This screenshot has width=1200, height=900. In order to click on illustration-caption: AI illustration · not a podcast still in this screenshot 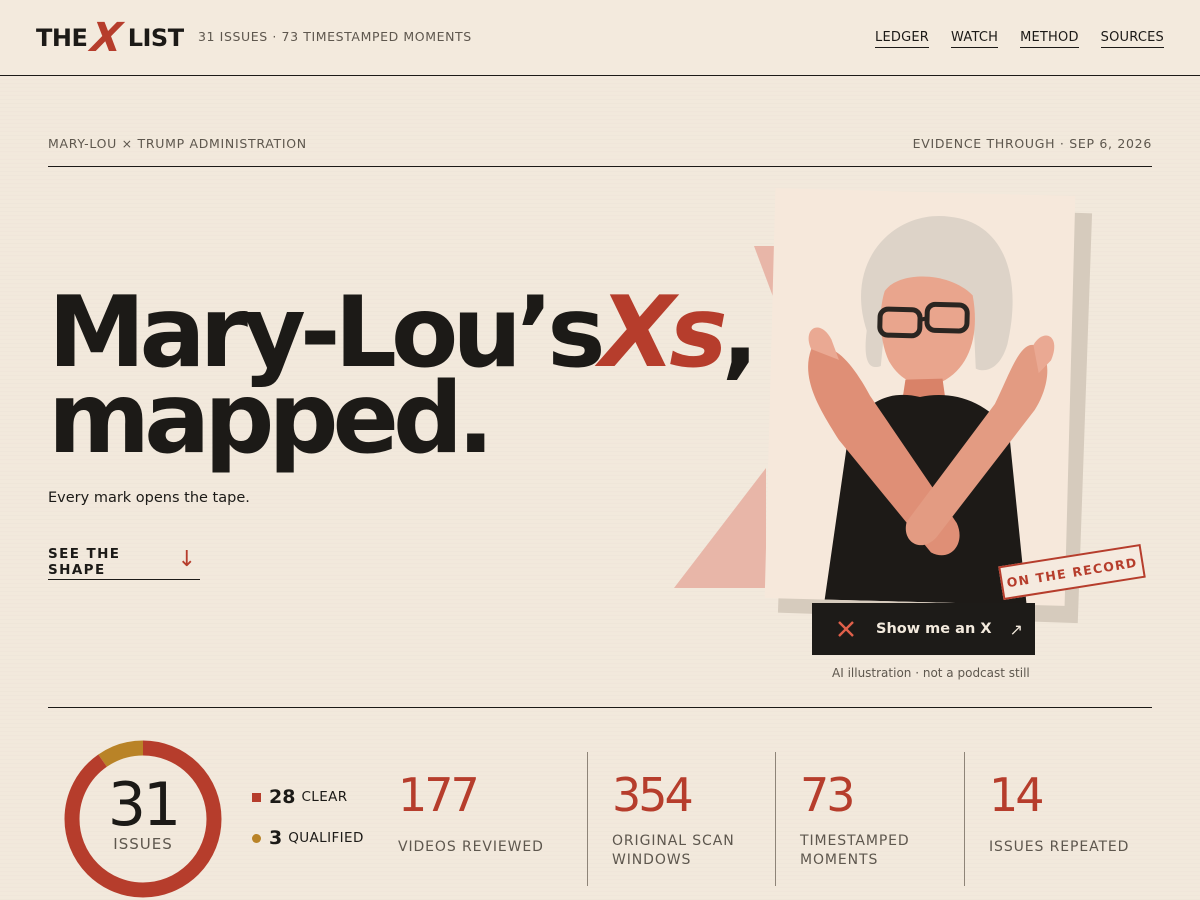, I will do `click(931, 673)`.